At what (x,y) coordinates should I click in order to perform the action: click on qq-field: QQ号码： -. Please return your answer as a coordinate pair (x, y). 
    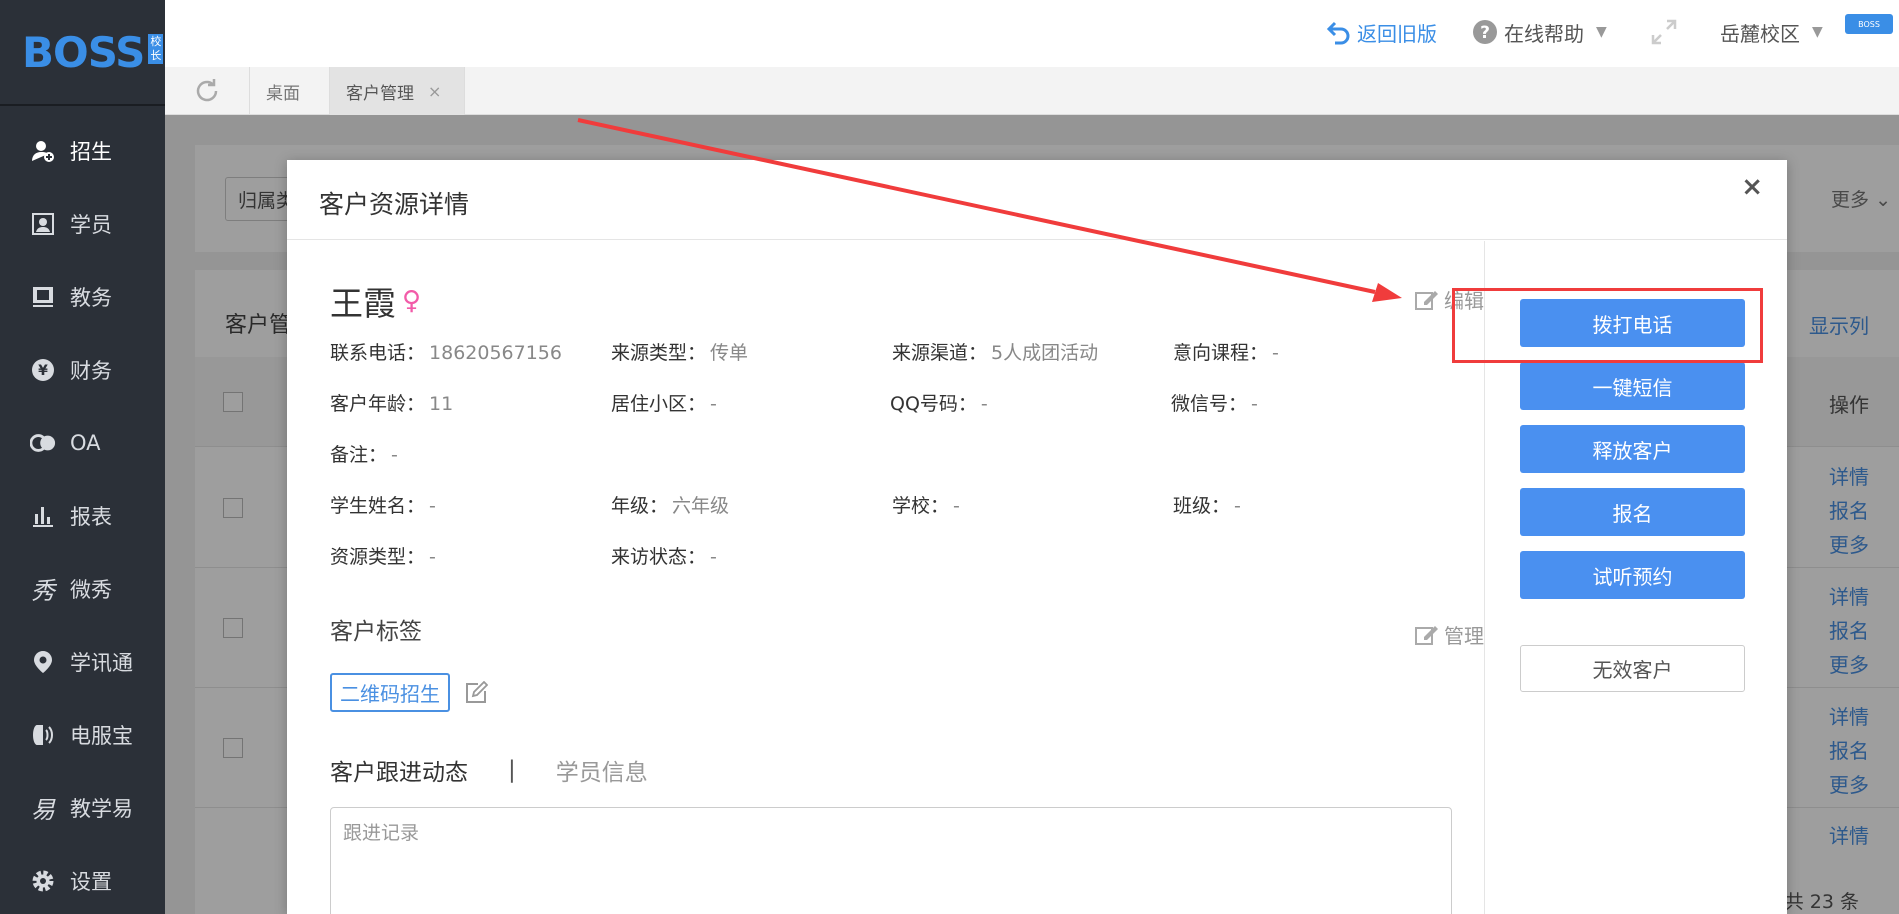
    Looking at the image, I should click on (939, 402).